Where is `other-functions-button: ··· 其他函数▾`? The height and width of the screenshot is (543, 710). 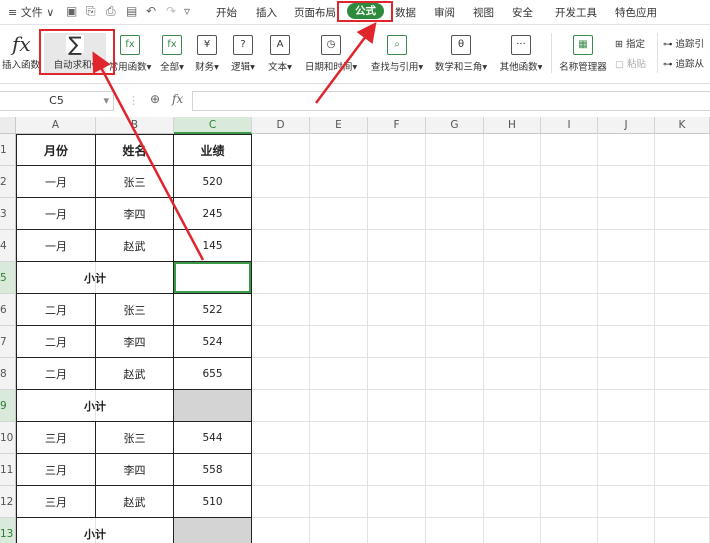 other-functions-button: ··· 其他函数▾ is located at coordinates (521, 54).